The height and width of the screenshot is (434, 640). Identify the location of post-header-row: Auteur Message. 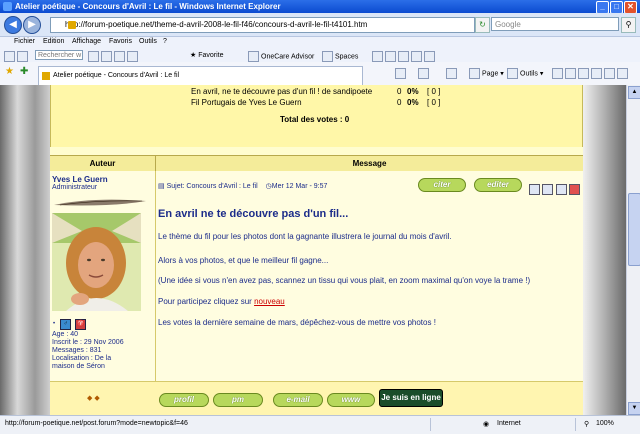
(316, 163).